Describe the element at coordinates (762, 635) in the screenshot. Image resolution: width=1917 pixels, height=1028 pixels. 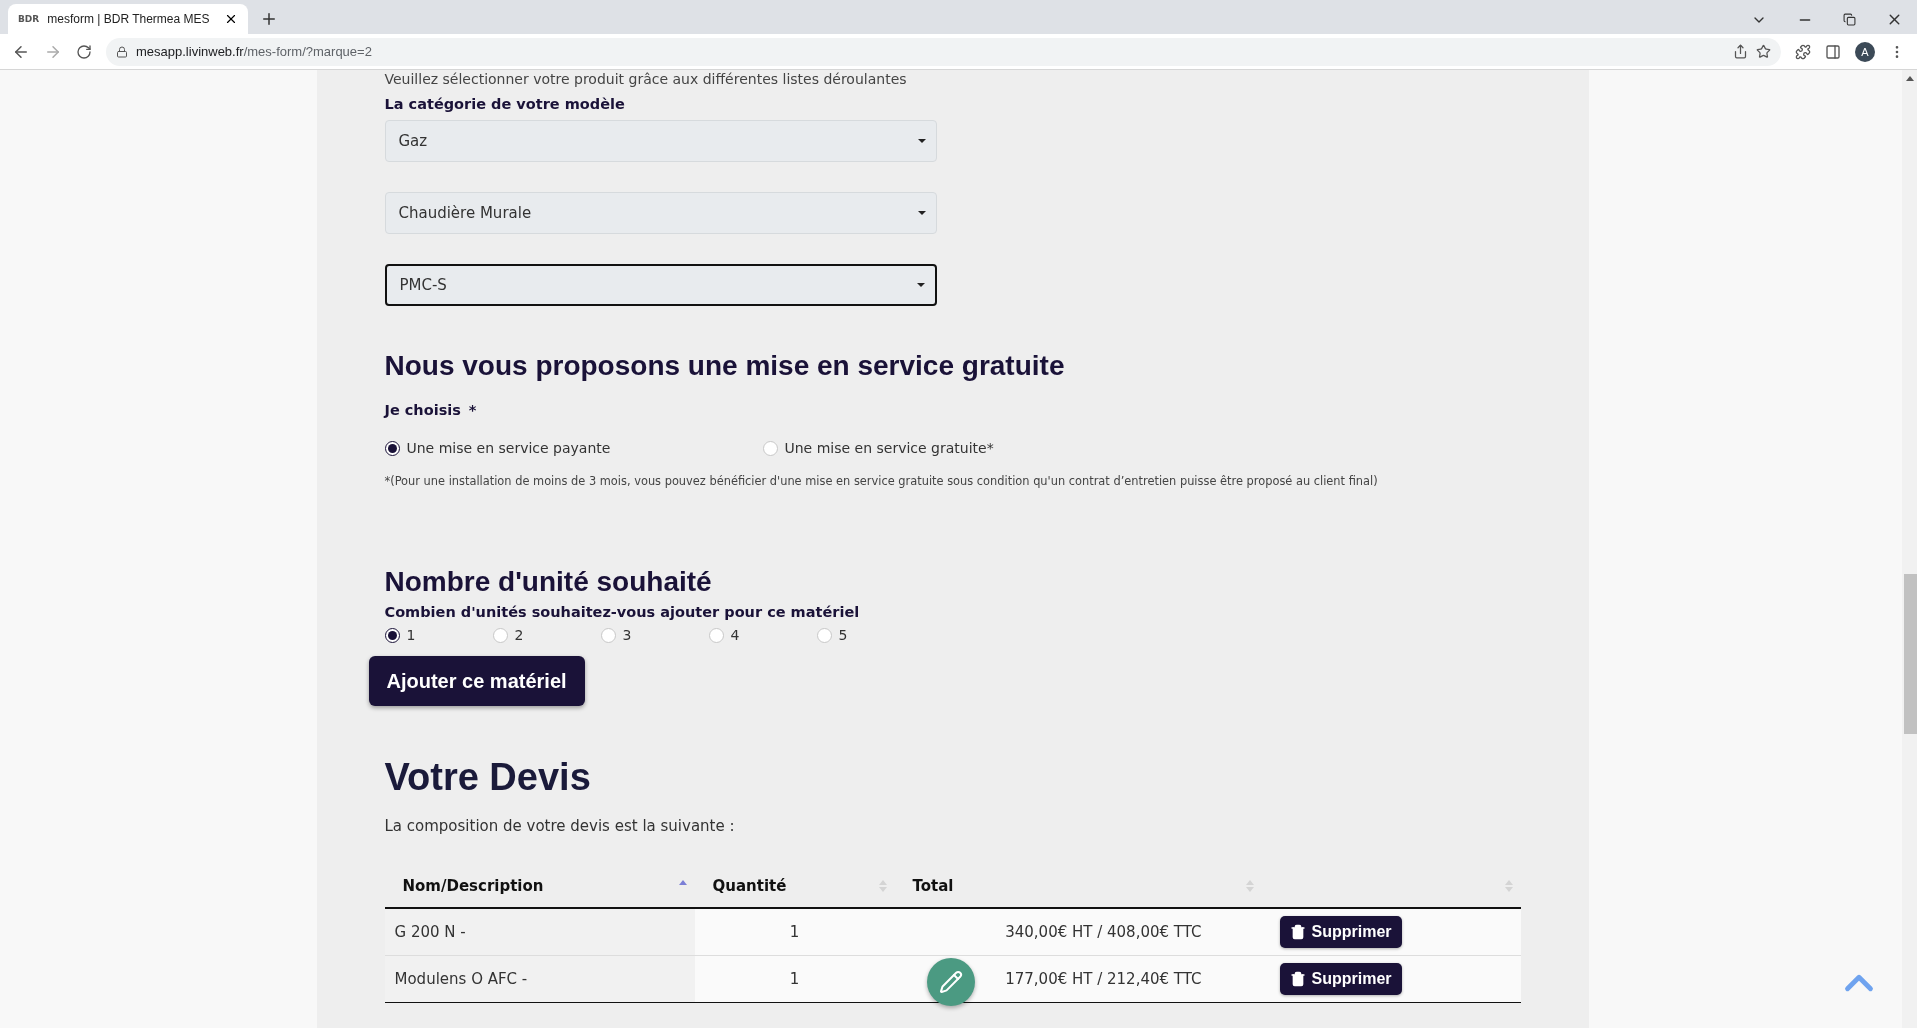
I see `radio-option: 4` at that location.